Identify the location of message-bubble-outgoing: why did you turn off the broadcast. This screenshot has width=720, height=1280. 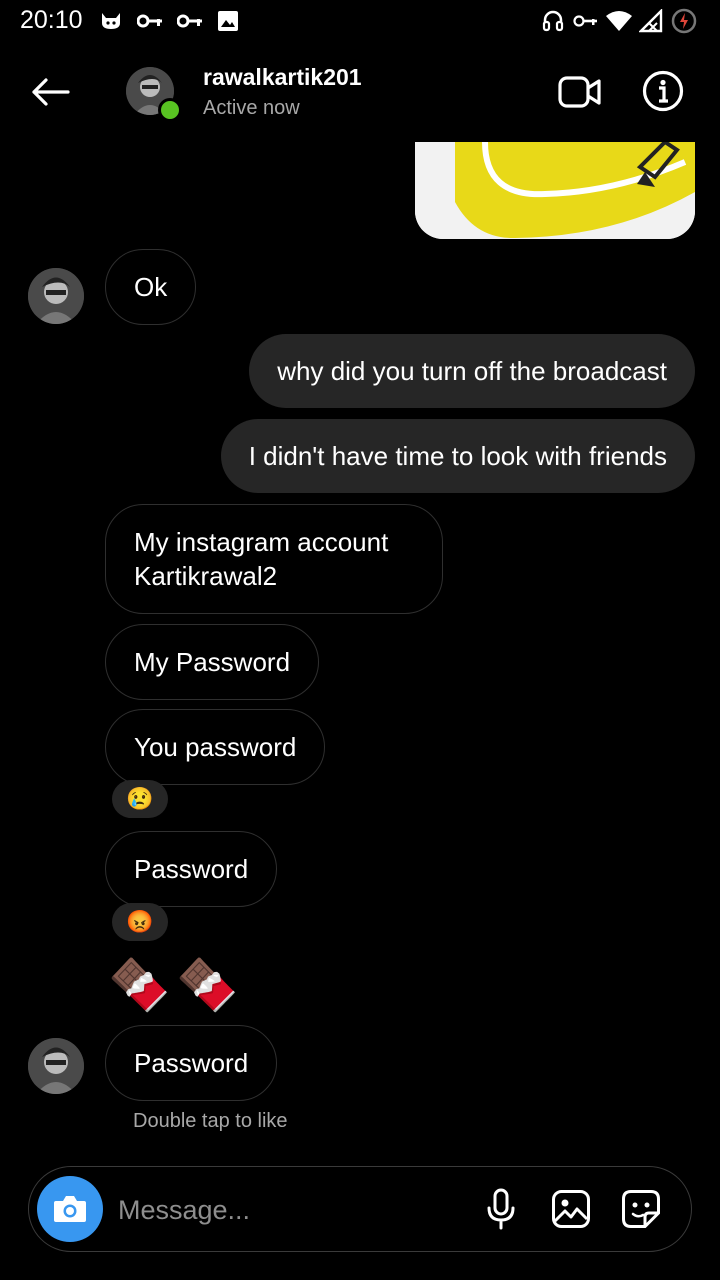
(472, 371).